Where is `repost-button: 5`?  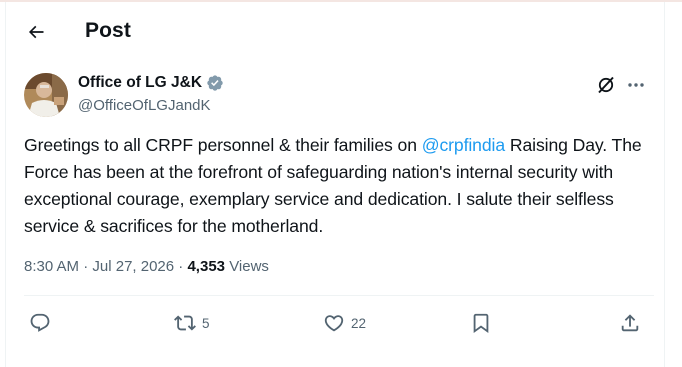
repost-button: 5 is located at coordinates (192, 323).